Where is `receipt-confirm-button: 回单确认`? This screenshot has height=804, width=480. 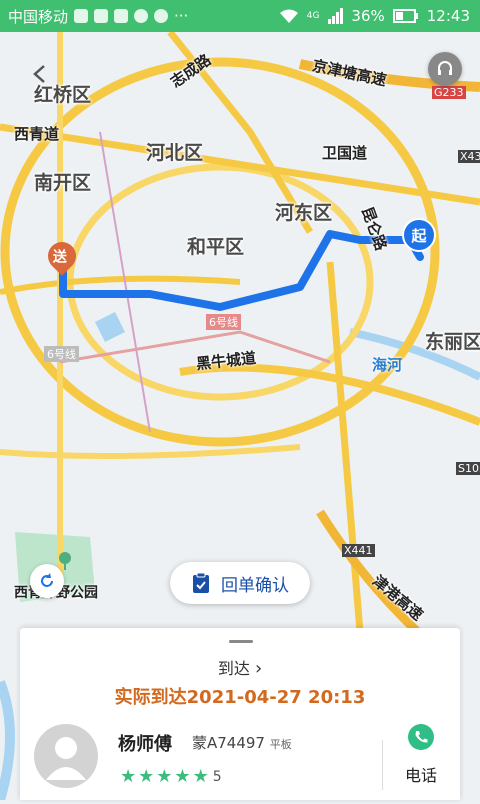 receipt-confirm-button: 回单确认 is located at coordinates (240, 583).